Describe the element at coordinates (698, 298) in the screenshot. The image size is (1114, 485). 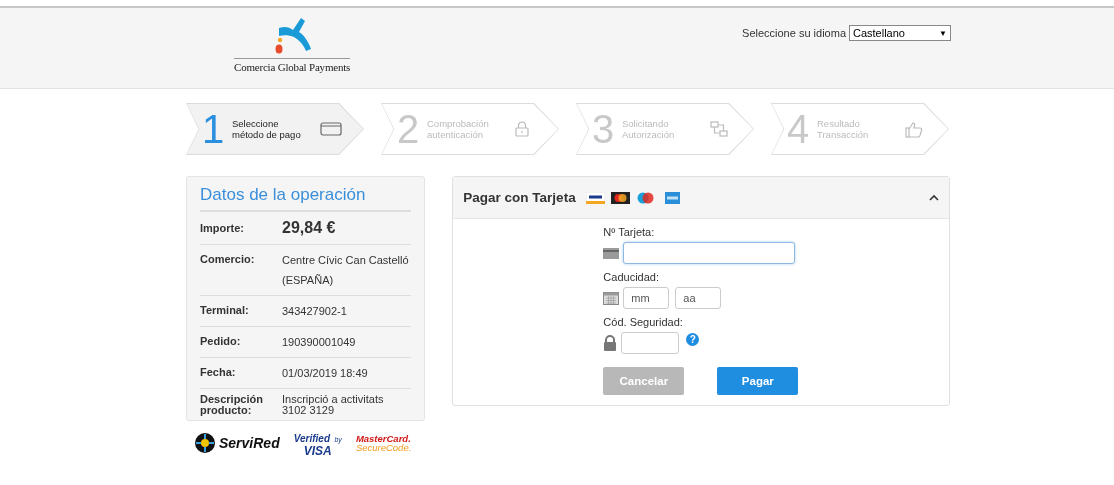
I see `year-field: aa` at that location.